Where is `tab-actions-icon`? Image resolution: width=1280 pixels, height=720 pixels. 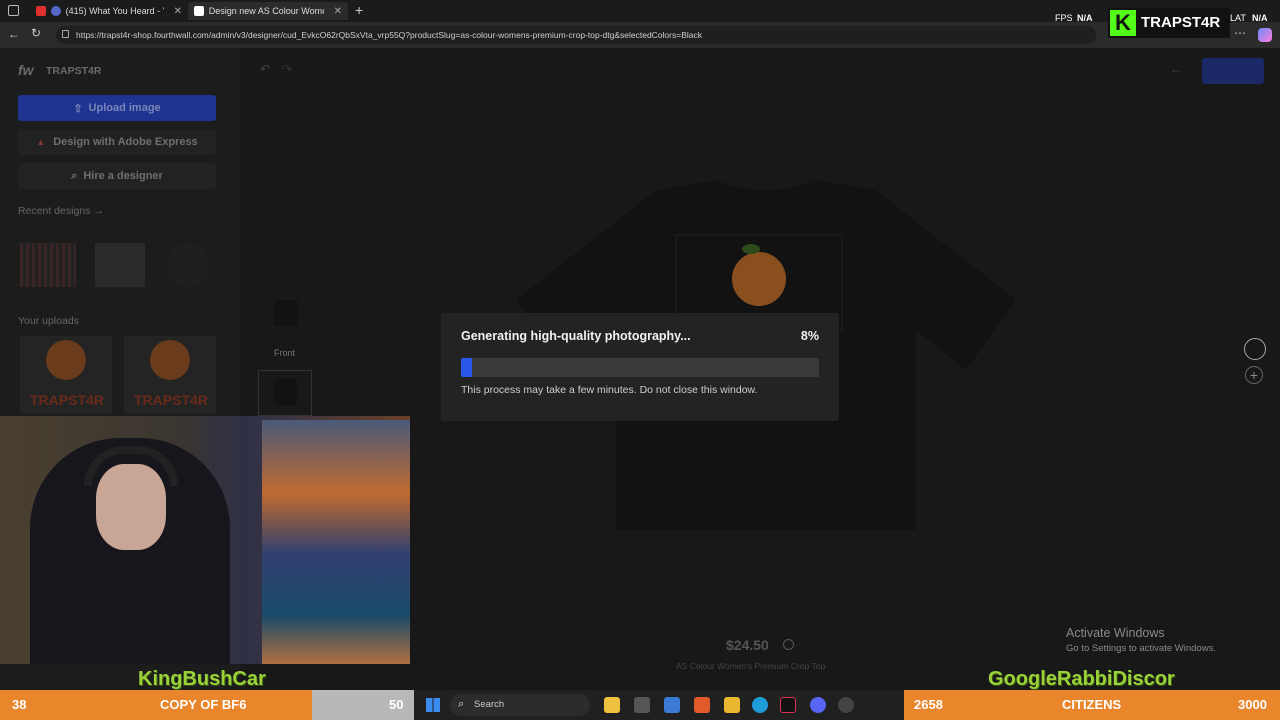 tab-actions-icon is located at coordinates (13, 10).